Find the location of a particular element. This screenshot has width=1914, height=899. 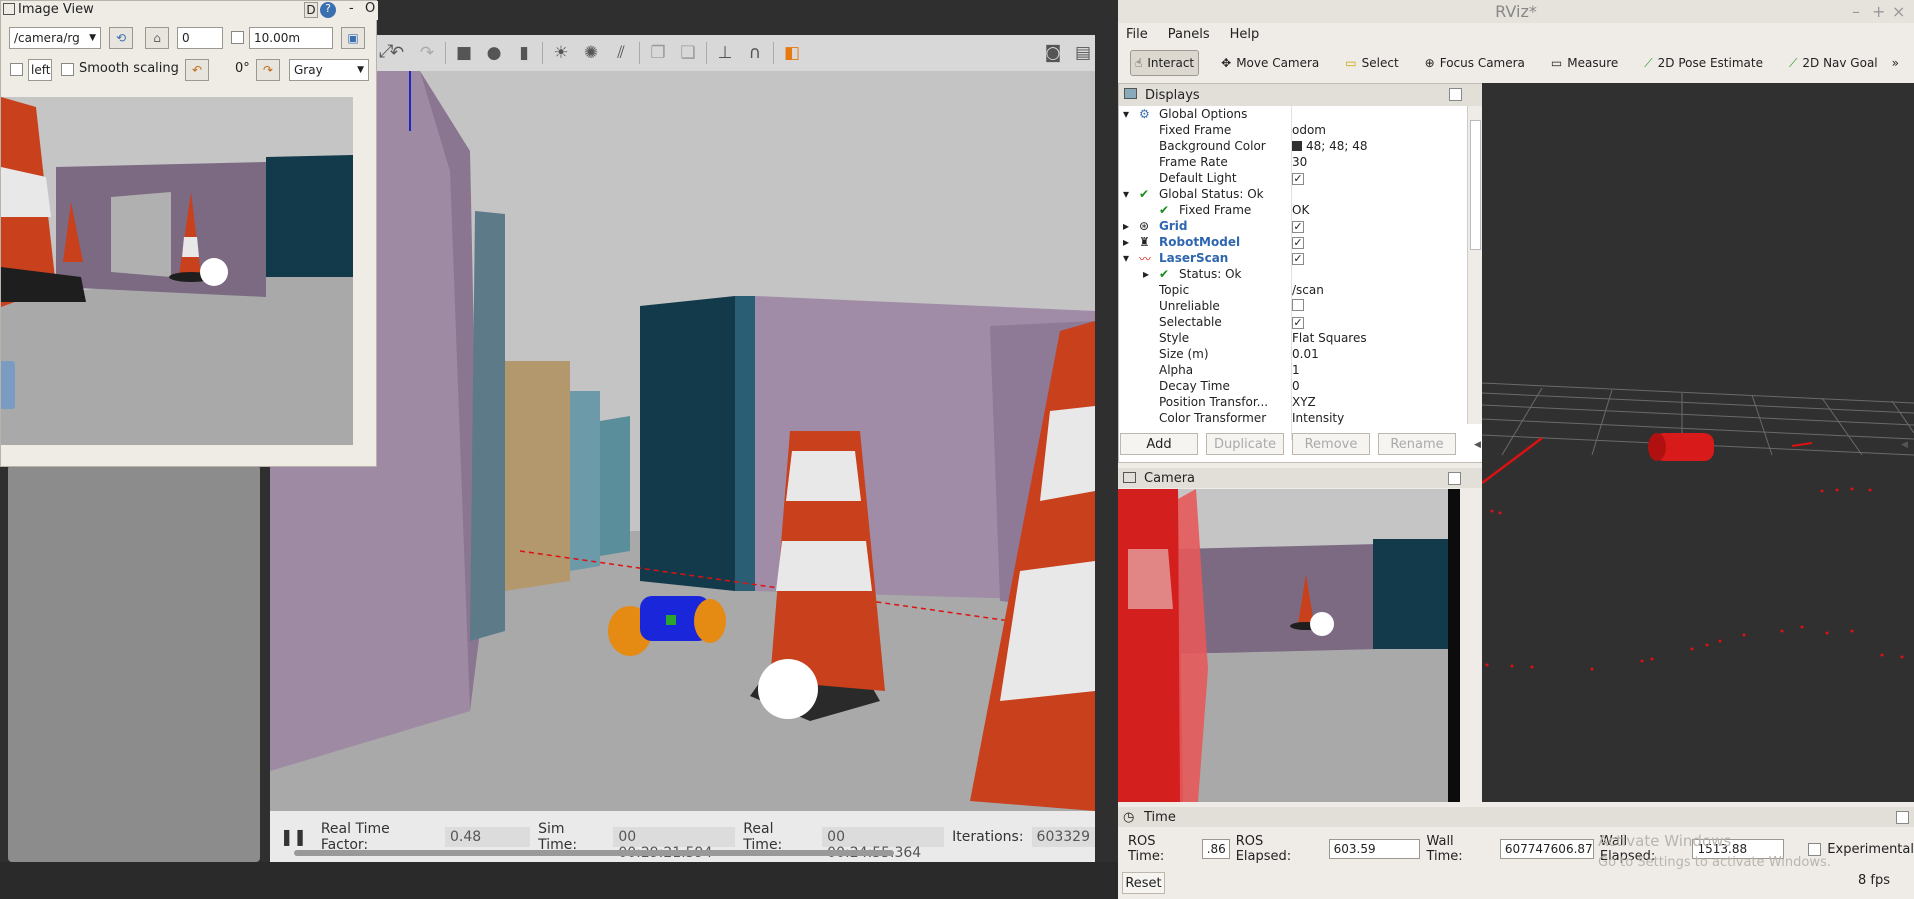

topic-select: /camera/rg ▼ is located at coordinates (55, 38).